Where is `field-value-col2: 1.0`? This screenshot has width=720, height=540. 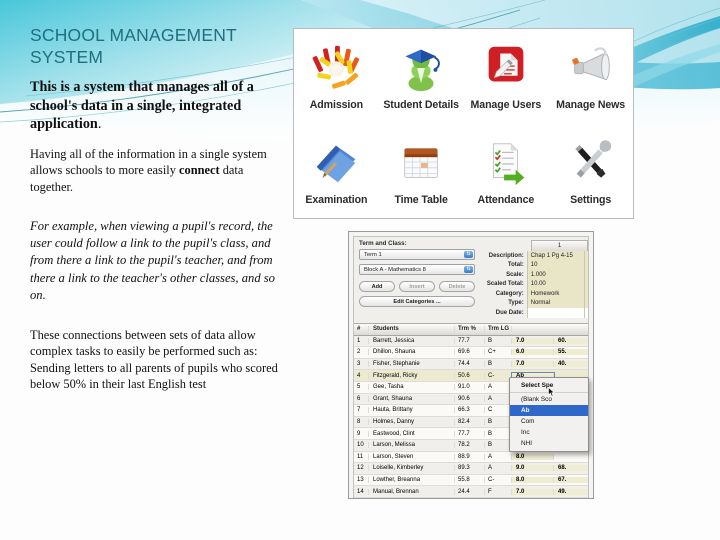
field-value-col2: 1.0 is located at coordinates (586, 275).